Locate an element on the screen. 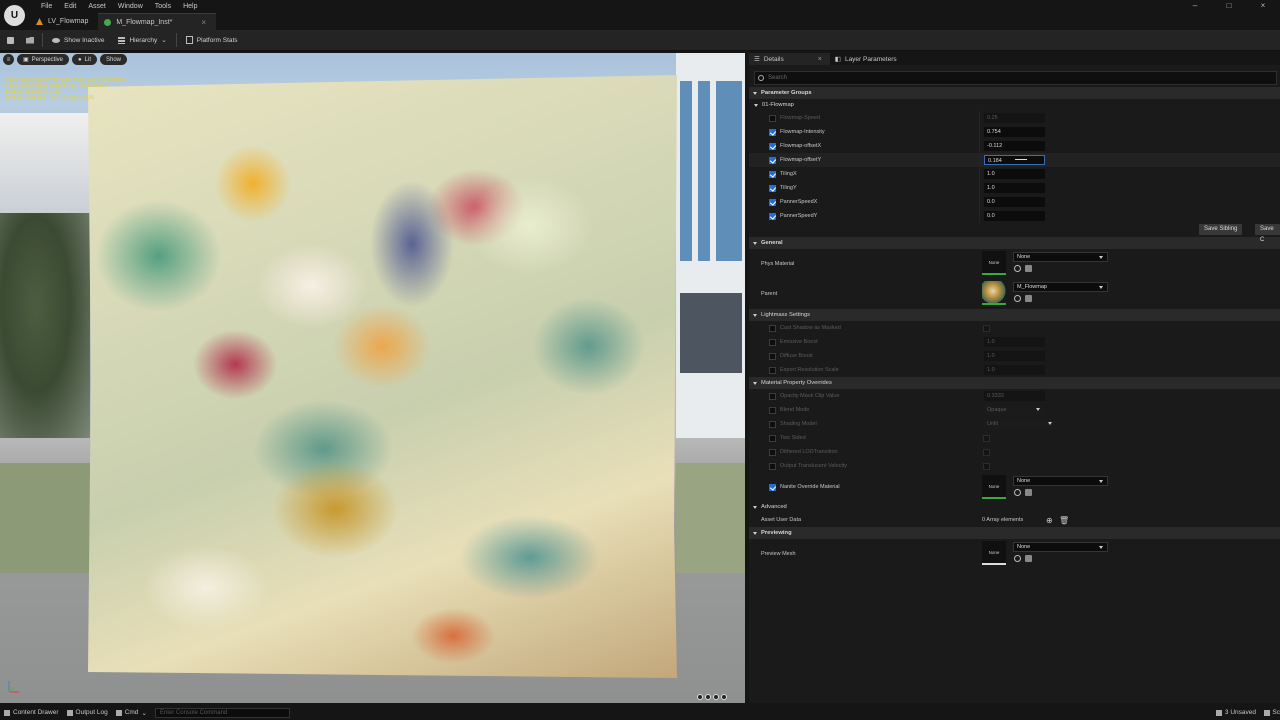 The image size is (1280, 720). section-material-property-overrides: Material Property Overrides is located at coordinates (1014, 383).